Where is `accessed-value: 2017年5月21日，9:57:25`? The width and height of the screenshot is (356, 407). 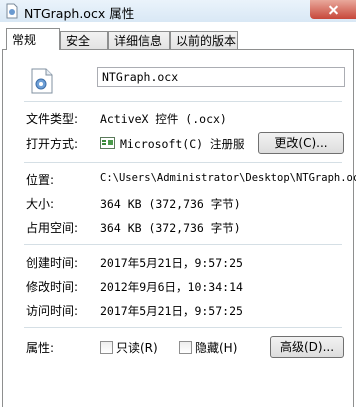 accessed-value: 2017年5月21日，9:57:25 is located at coordinates (171, 311).